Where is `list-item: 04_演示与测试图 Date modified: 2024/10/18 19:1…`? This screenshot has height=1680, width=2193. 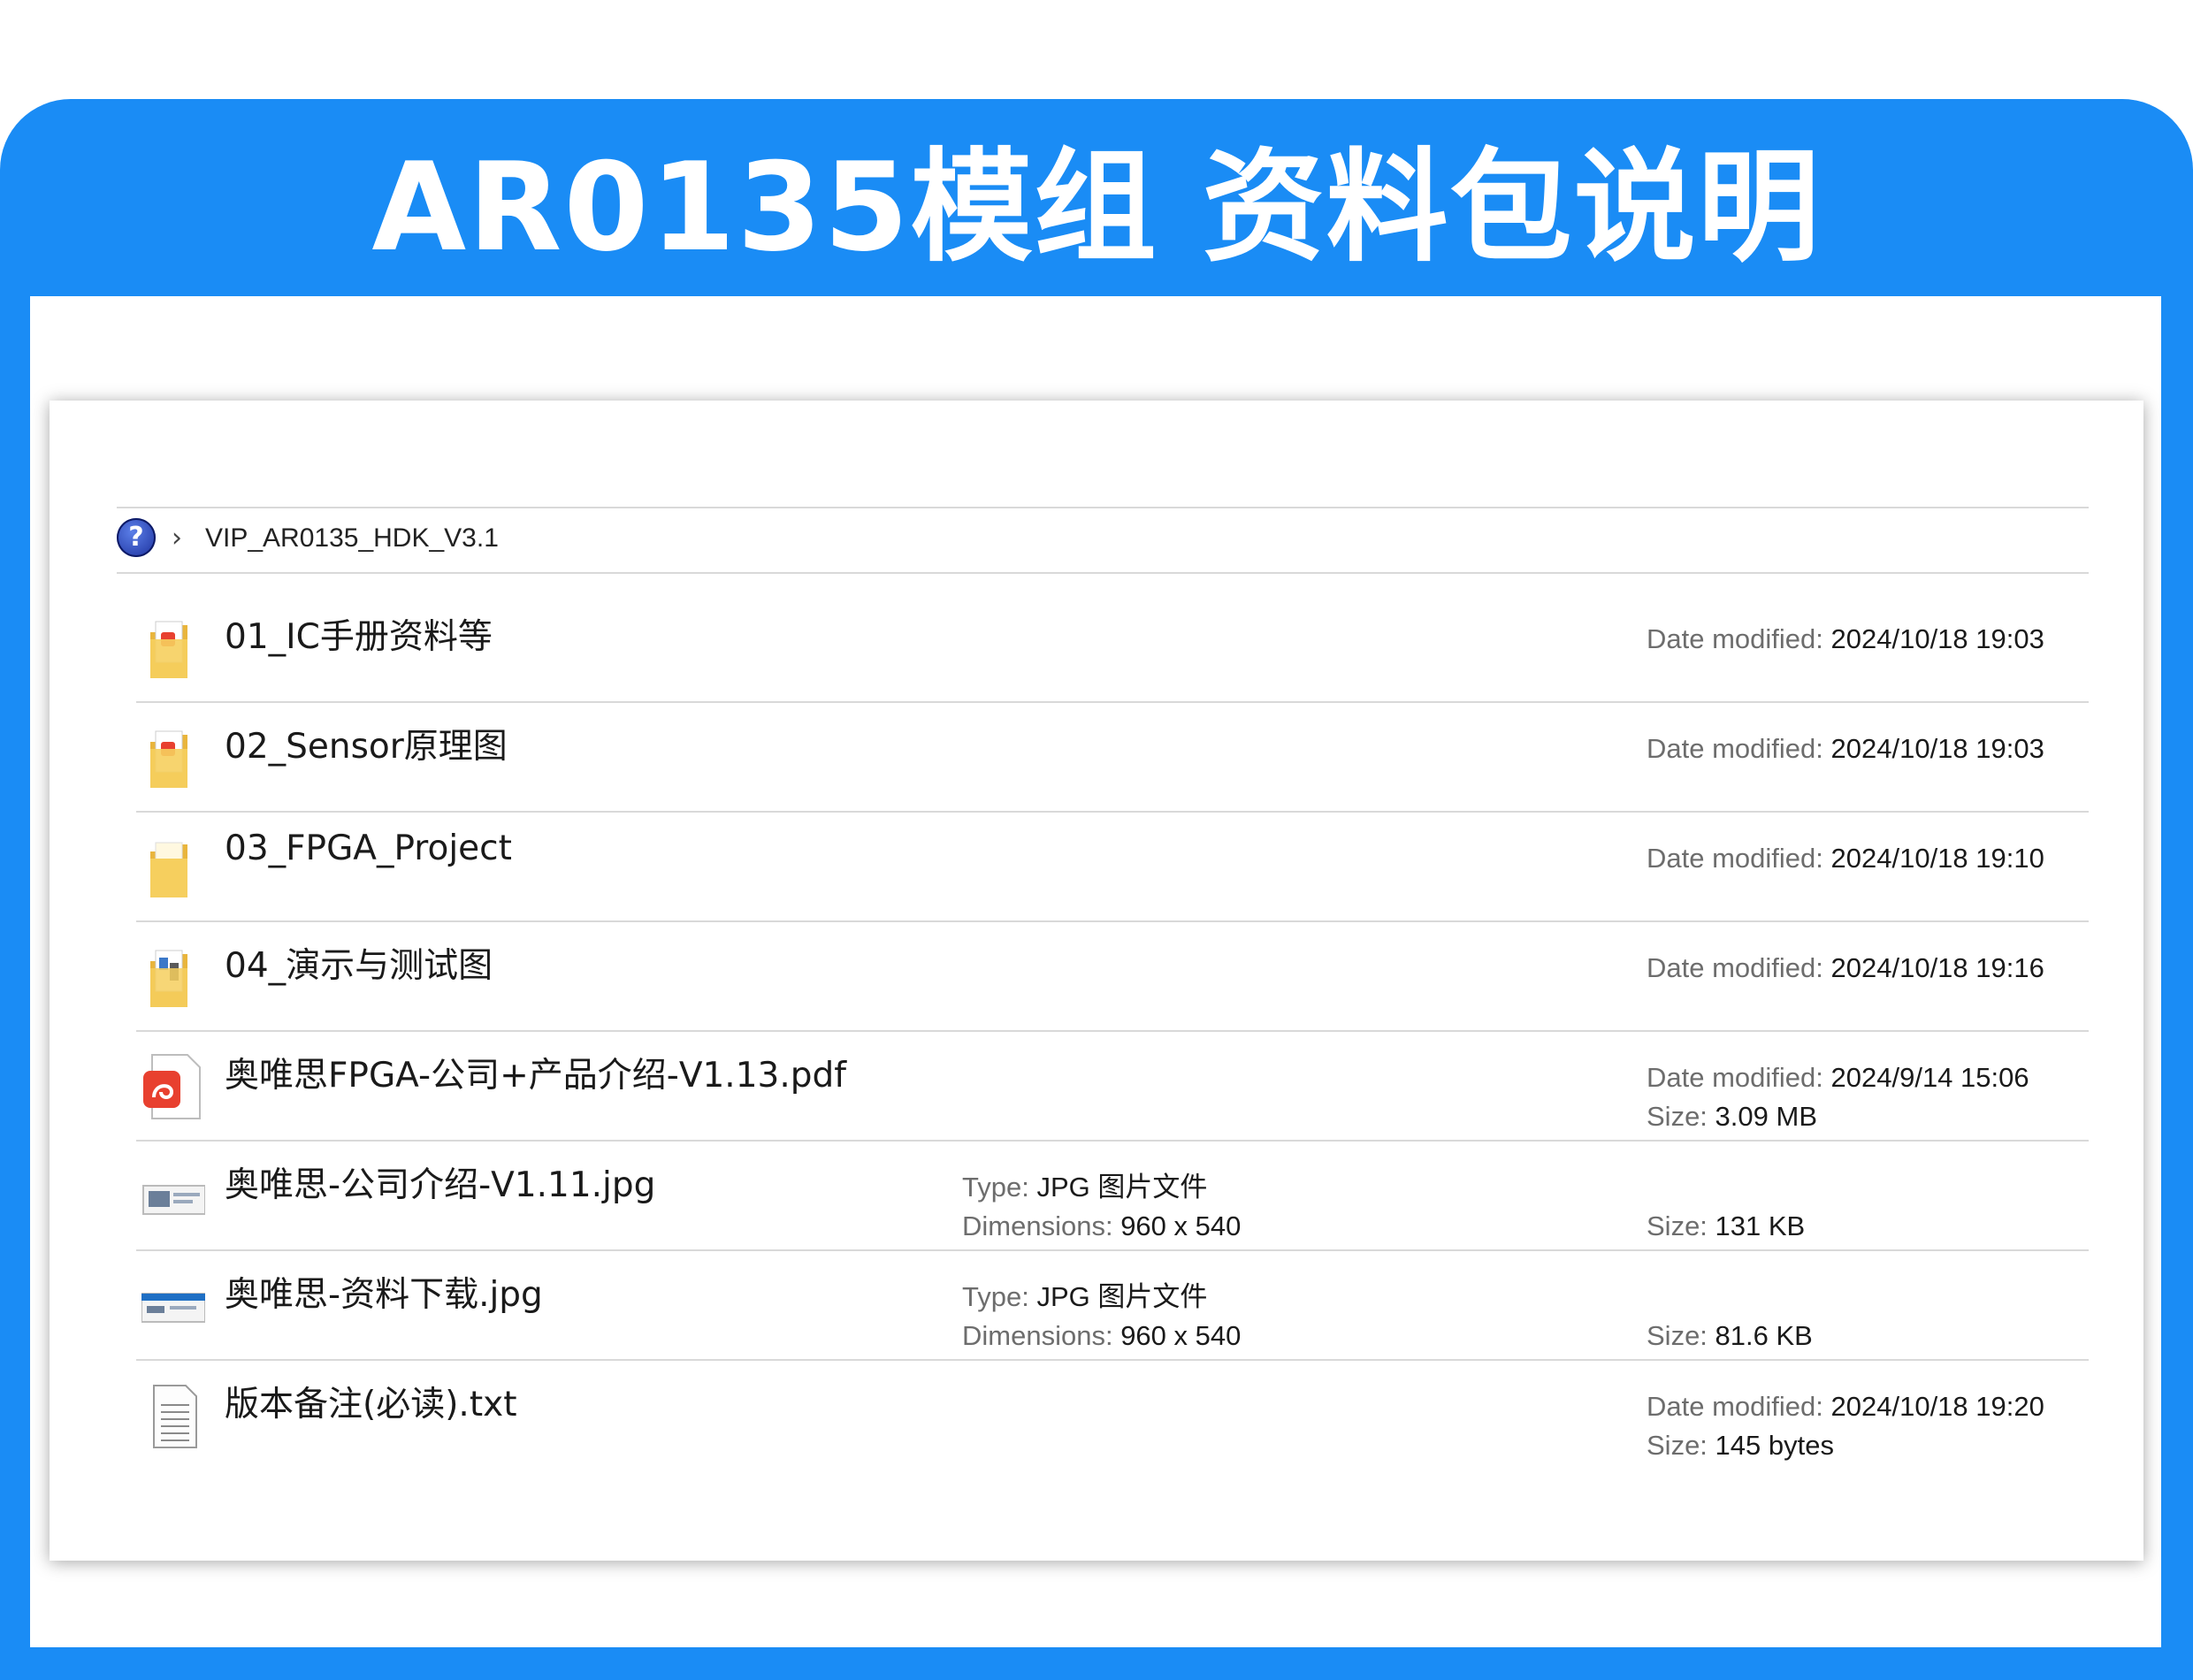 list-item: 04_演示与测试图 Date modified: 2024/10/18 19:1… is located at coordinates (1112, 977).